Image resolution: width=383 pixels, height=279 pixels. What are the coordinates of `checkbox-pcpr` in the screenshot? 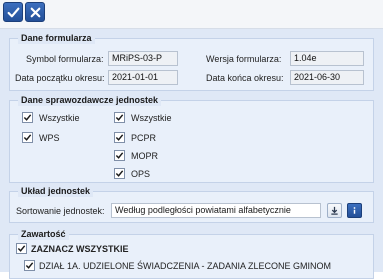 It's located at (119, 137).